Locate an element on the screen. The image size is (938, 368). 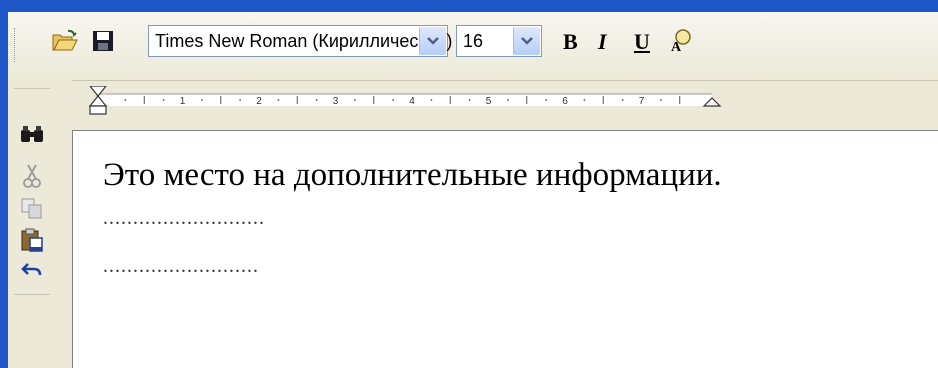
toolbar-grip is located at coordinates (16, 45).